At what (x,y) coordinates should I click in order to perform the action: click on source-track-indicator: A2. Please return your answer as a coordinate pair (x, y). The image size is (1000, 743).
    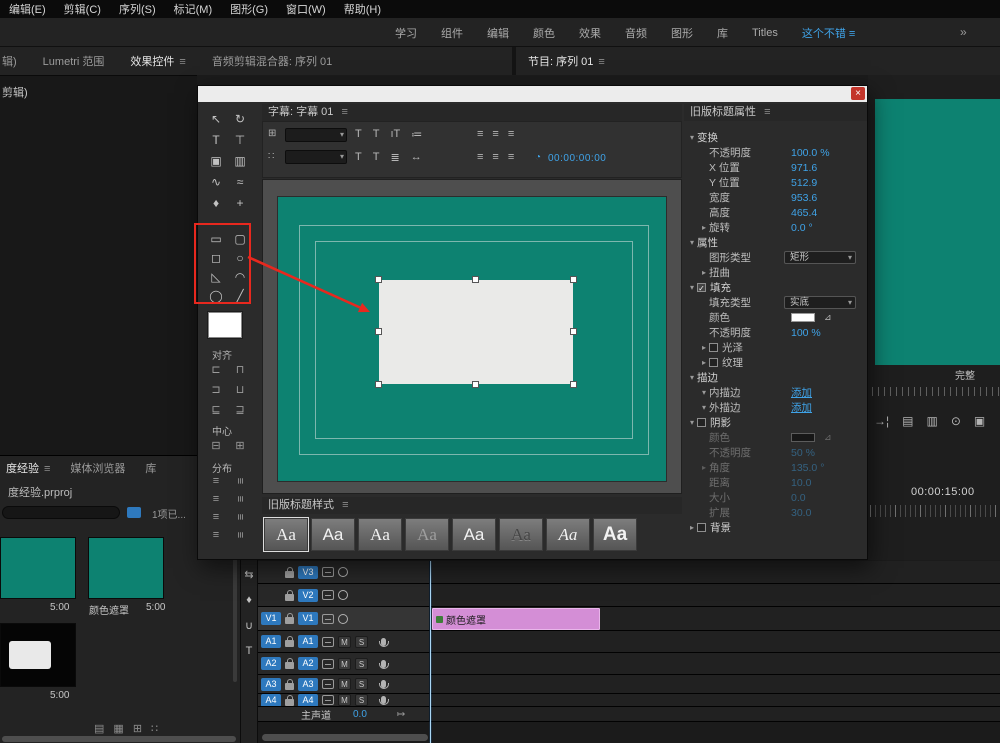
    Looking at the image, I should click on (271, 663).